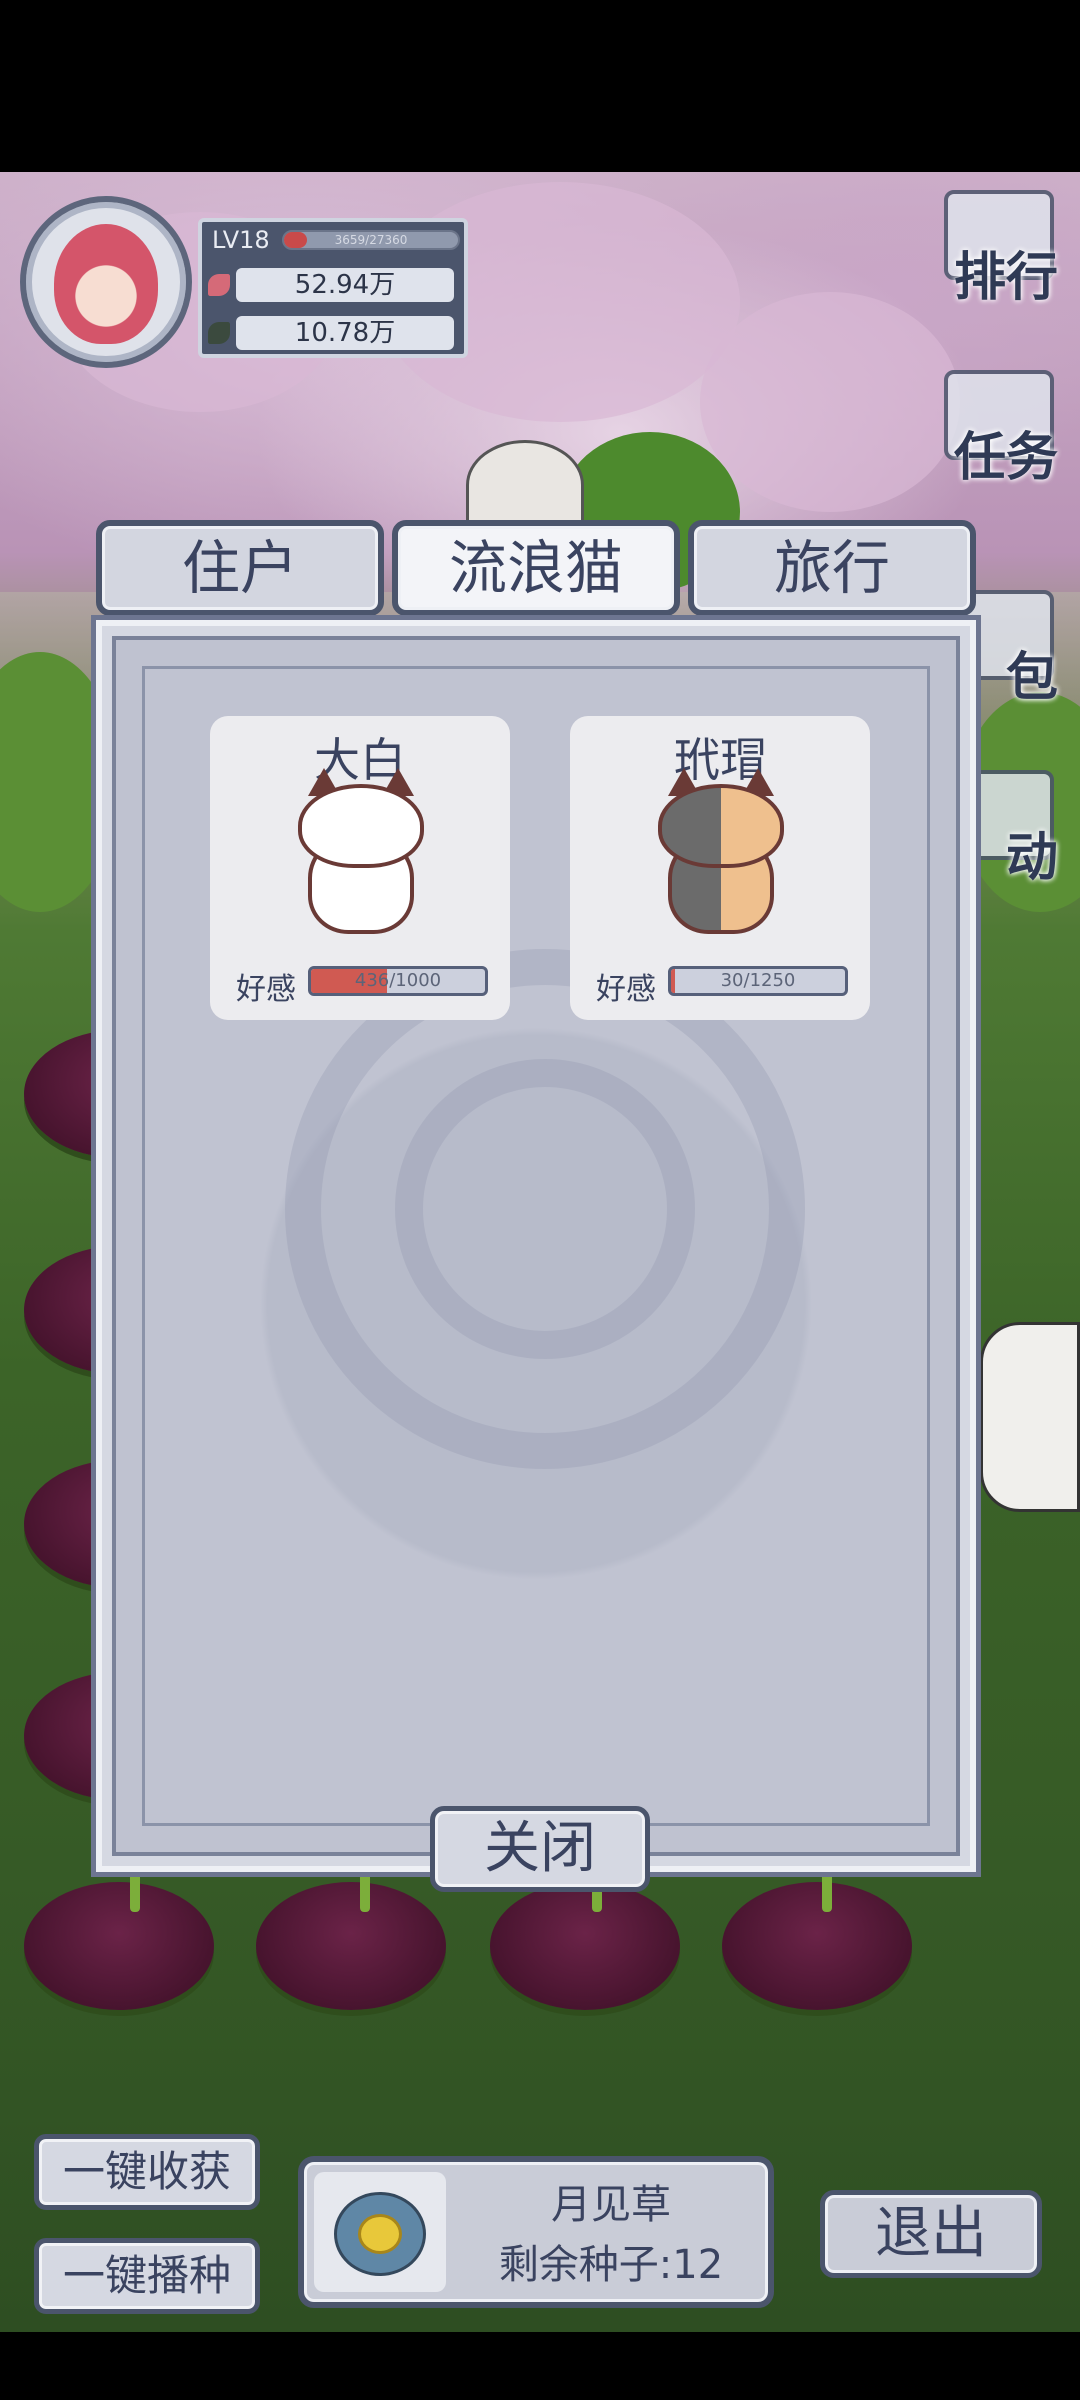  I want to click on player-level: LV18, so click(241, 240).